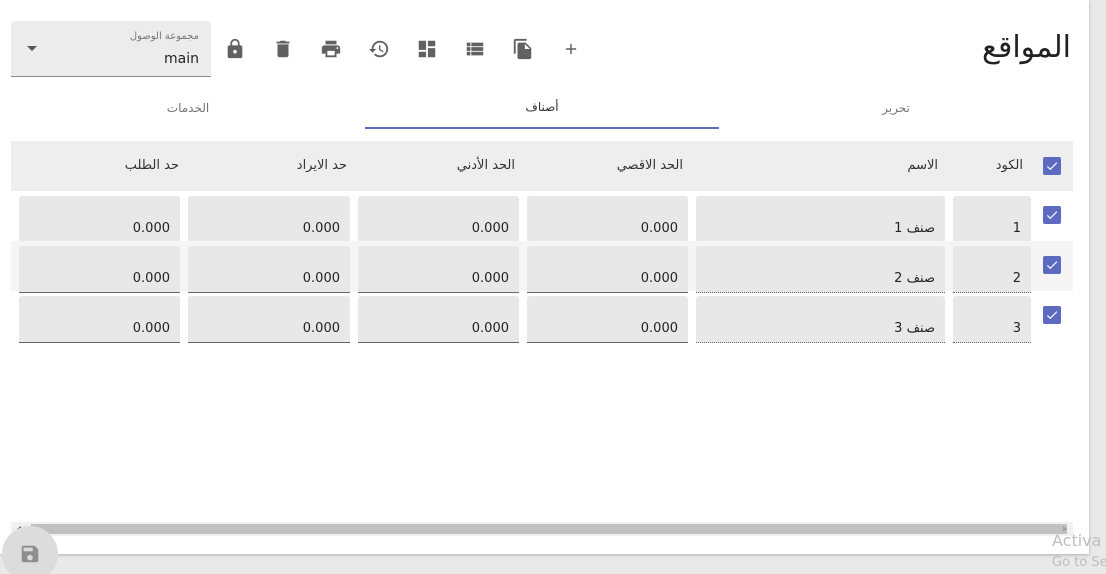  What do you see at coordinates (235, 49) in the screenshot?
I see `lock-icon` at bounding box center [235, 49].